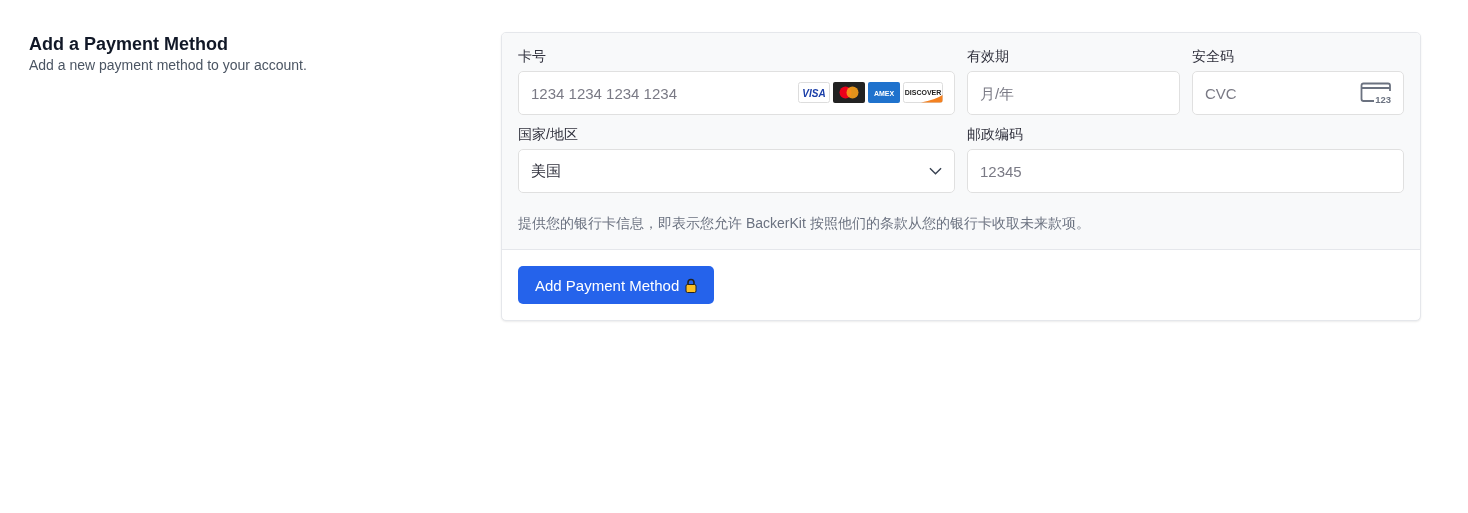 Image resolution: width=1468 pixels, height=513 pixels. I want to click on field-label: 国家/地区, so click(548, 134).